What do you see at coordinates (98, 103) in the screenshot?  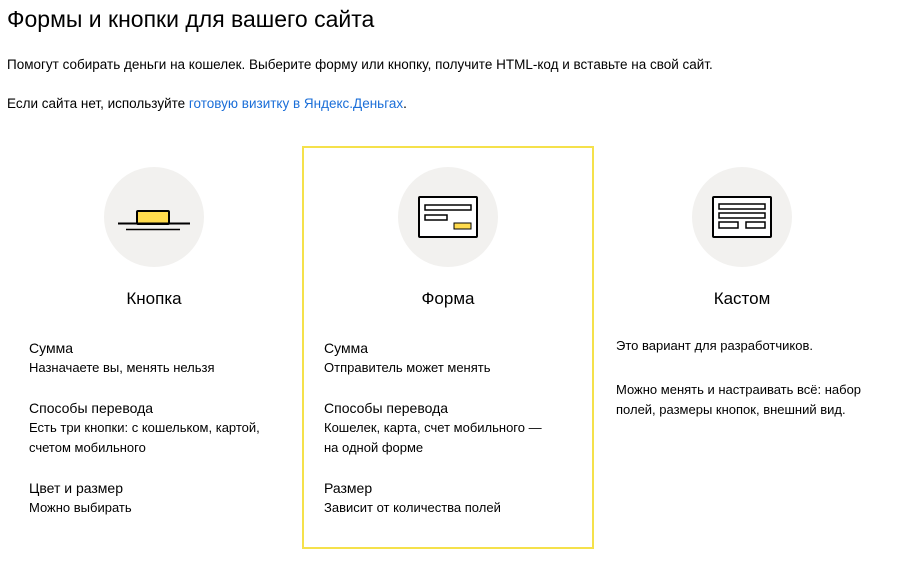 I see `no-site-prefix: Если сайта нет, используйте` at bounding box center [98, 103].